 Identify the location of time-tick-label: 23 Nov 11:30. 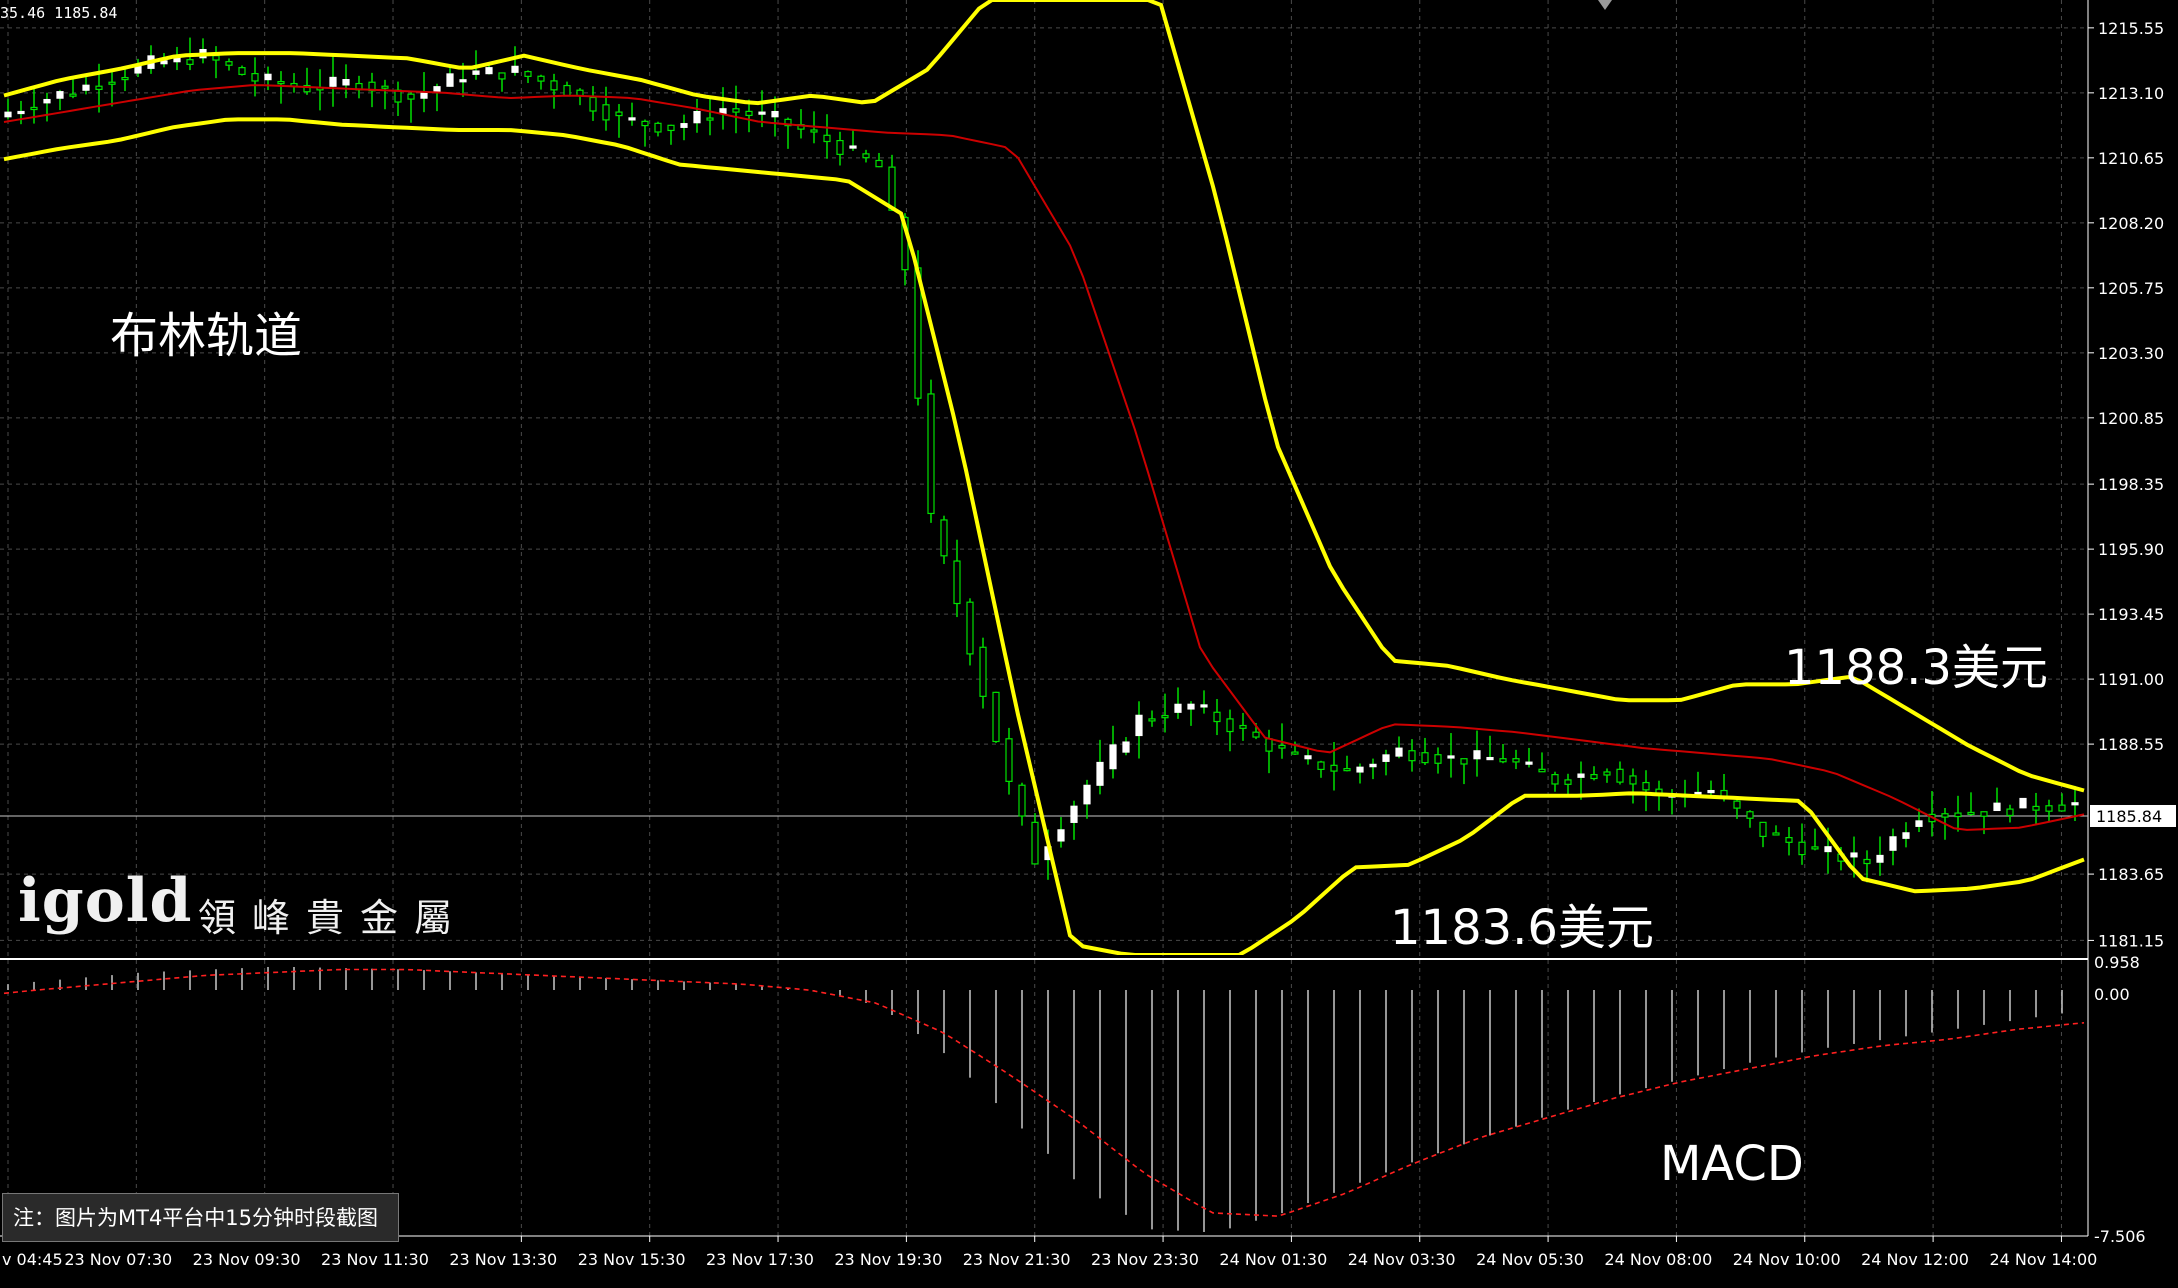
(375, 1259).